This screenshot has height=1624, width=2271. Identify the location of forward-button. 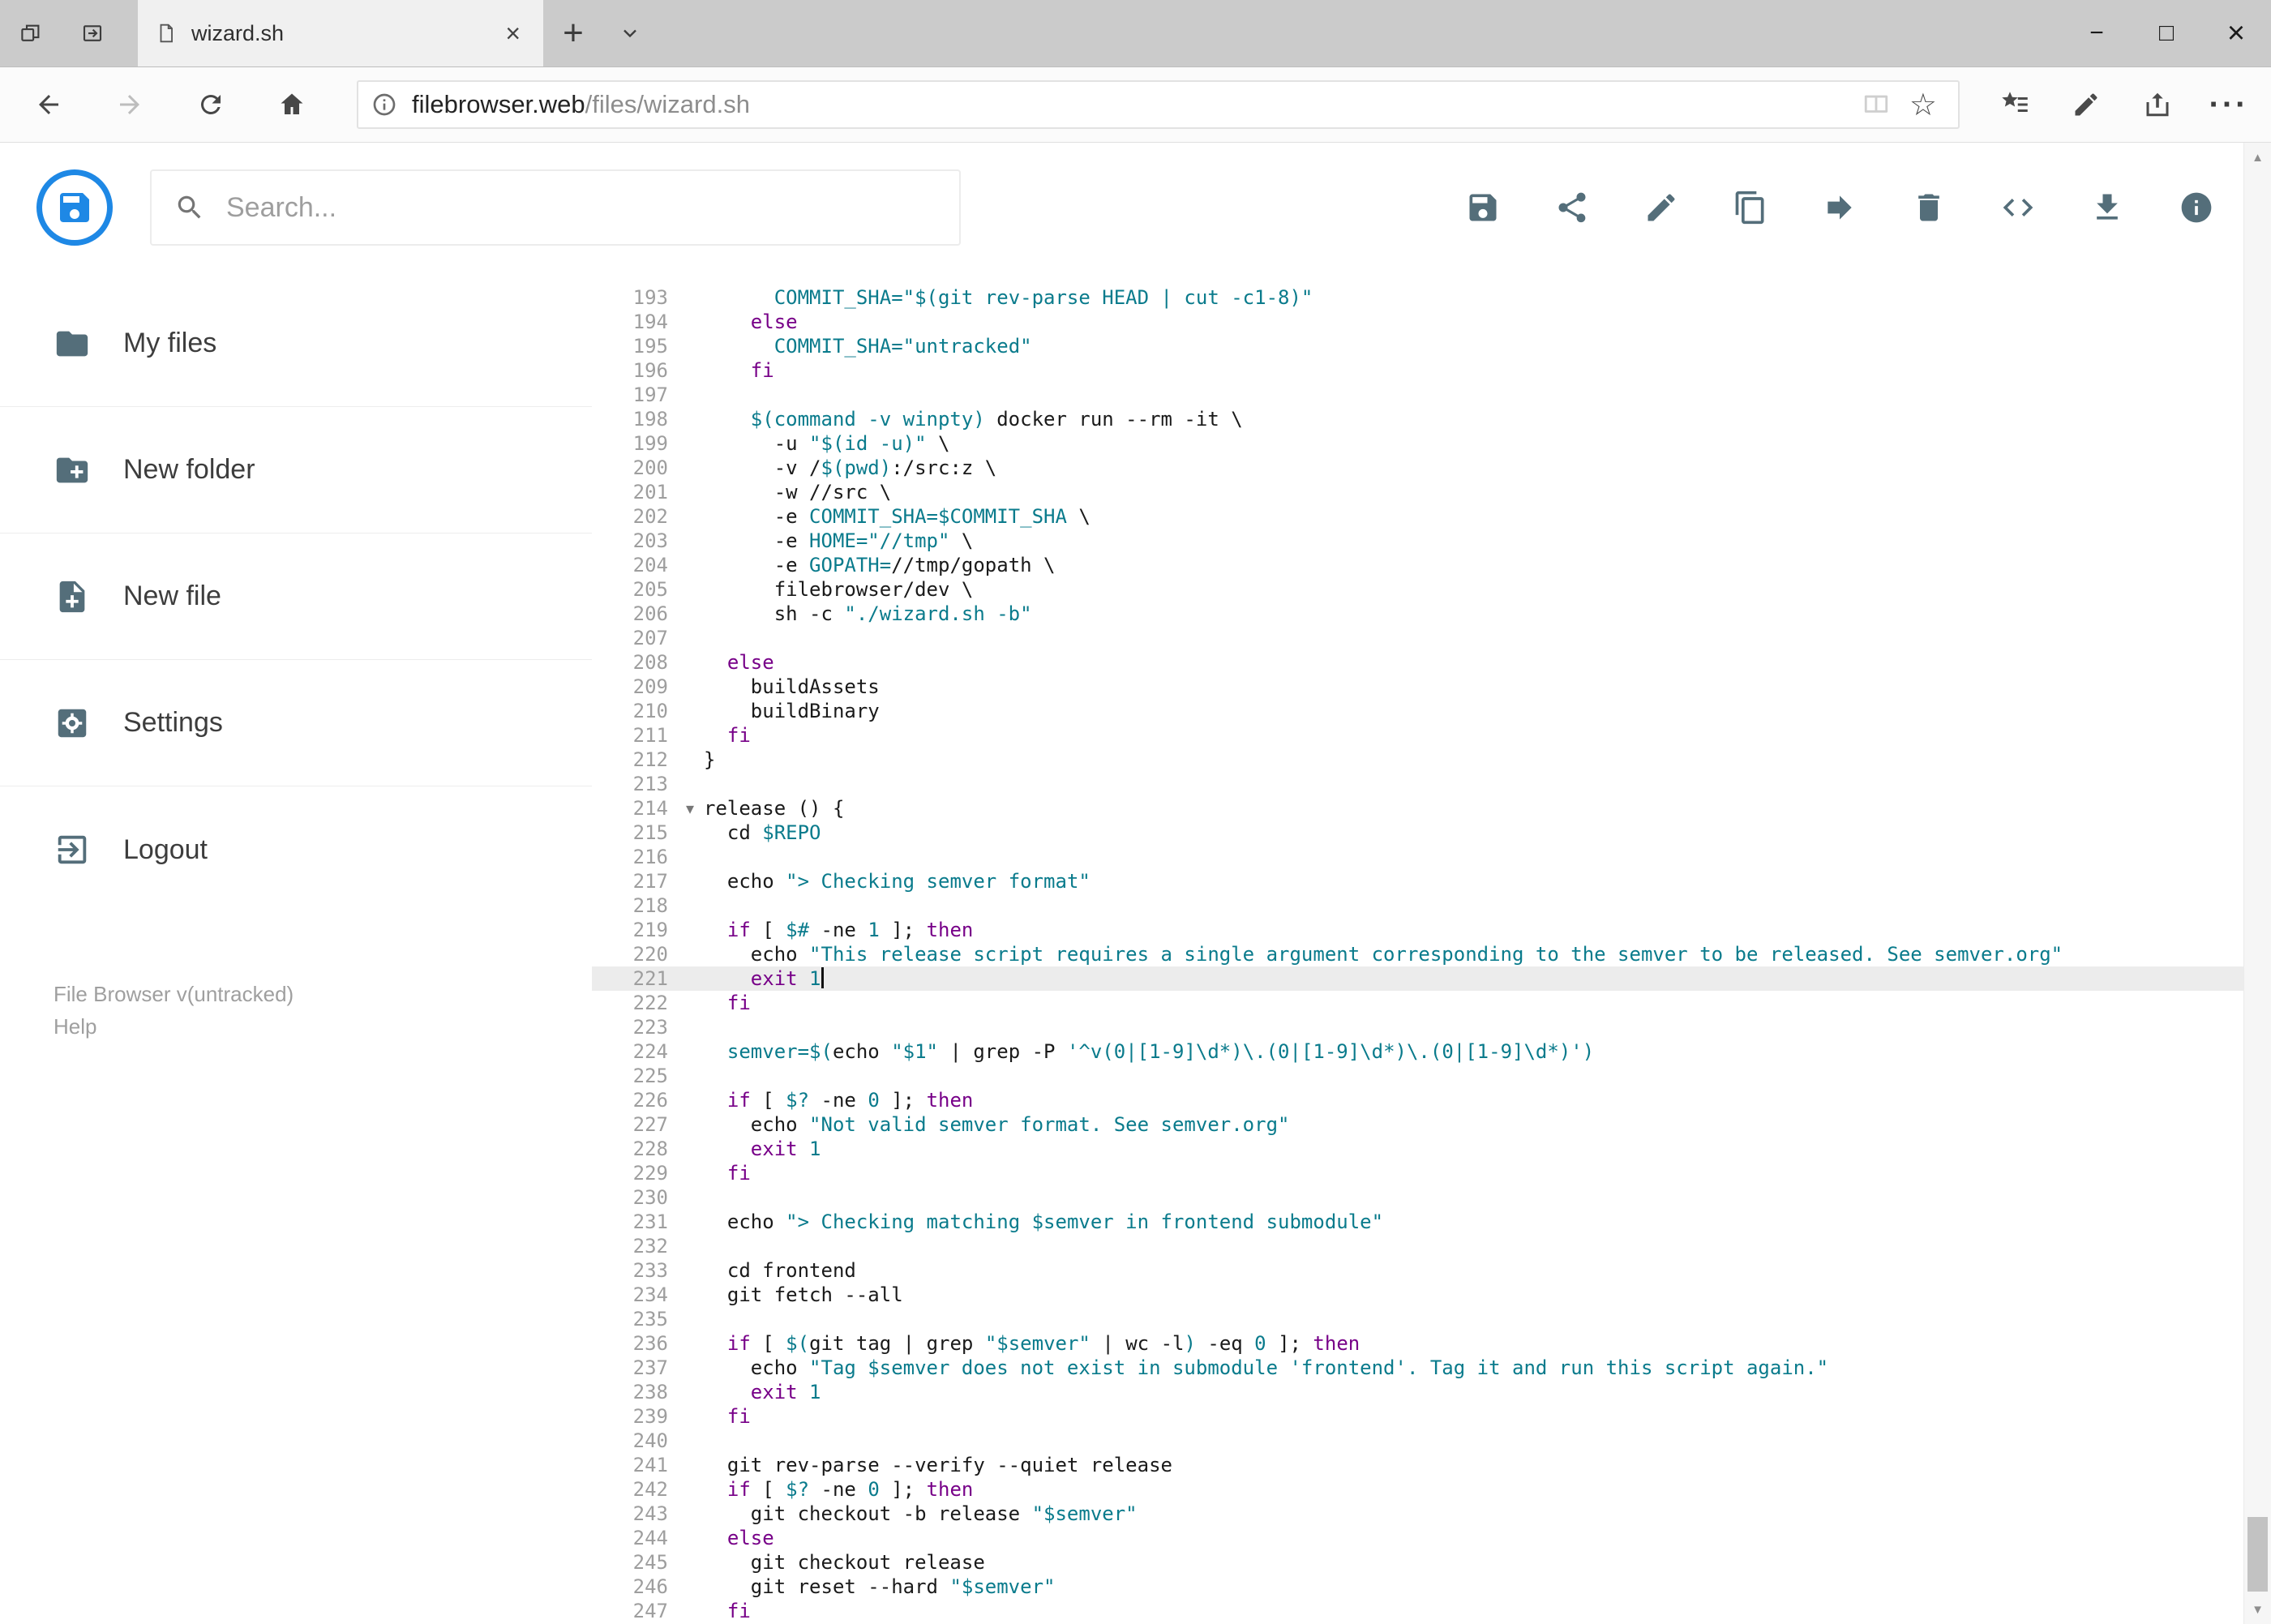
(129, 105).